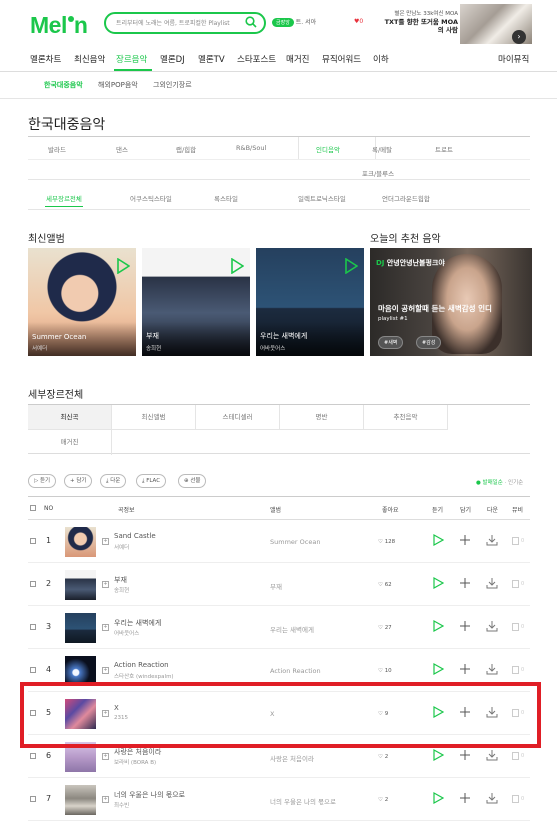  Describe the element at coordinates (381, 59) in the screenshot. I see `nav-more: 이하` at that location.